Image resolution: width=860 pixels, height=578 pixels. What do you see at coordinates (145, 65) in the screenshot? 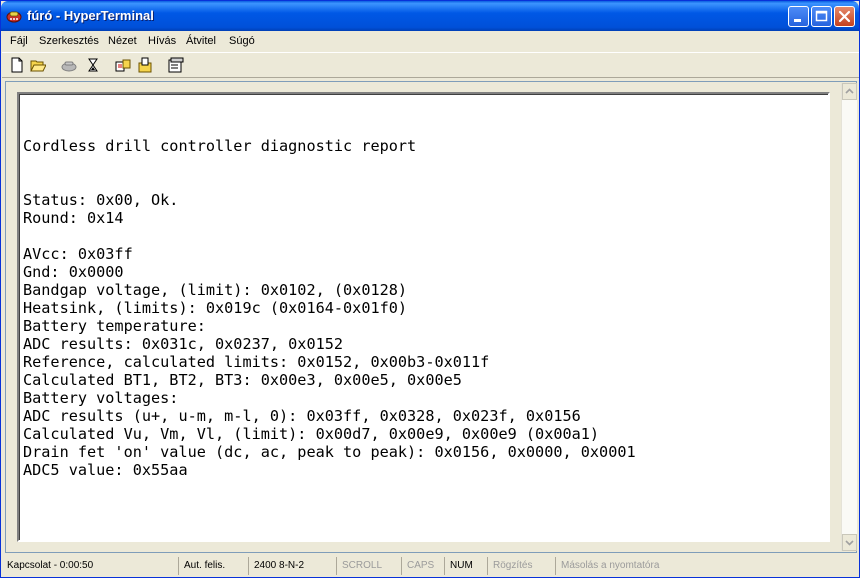
I see `receive-icon` at bounding box center [145, 65].